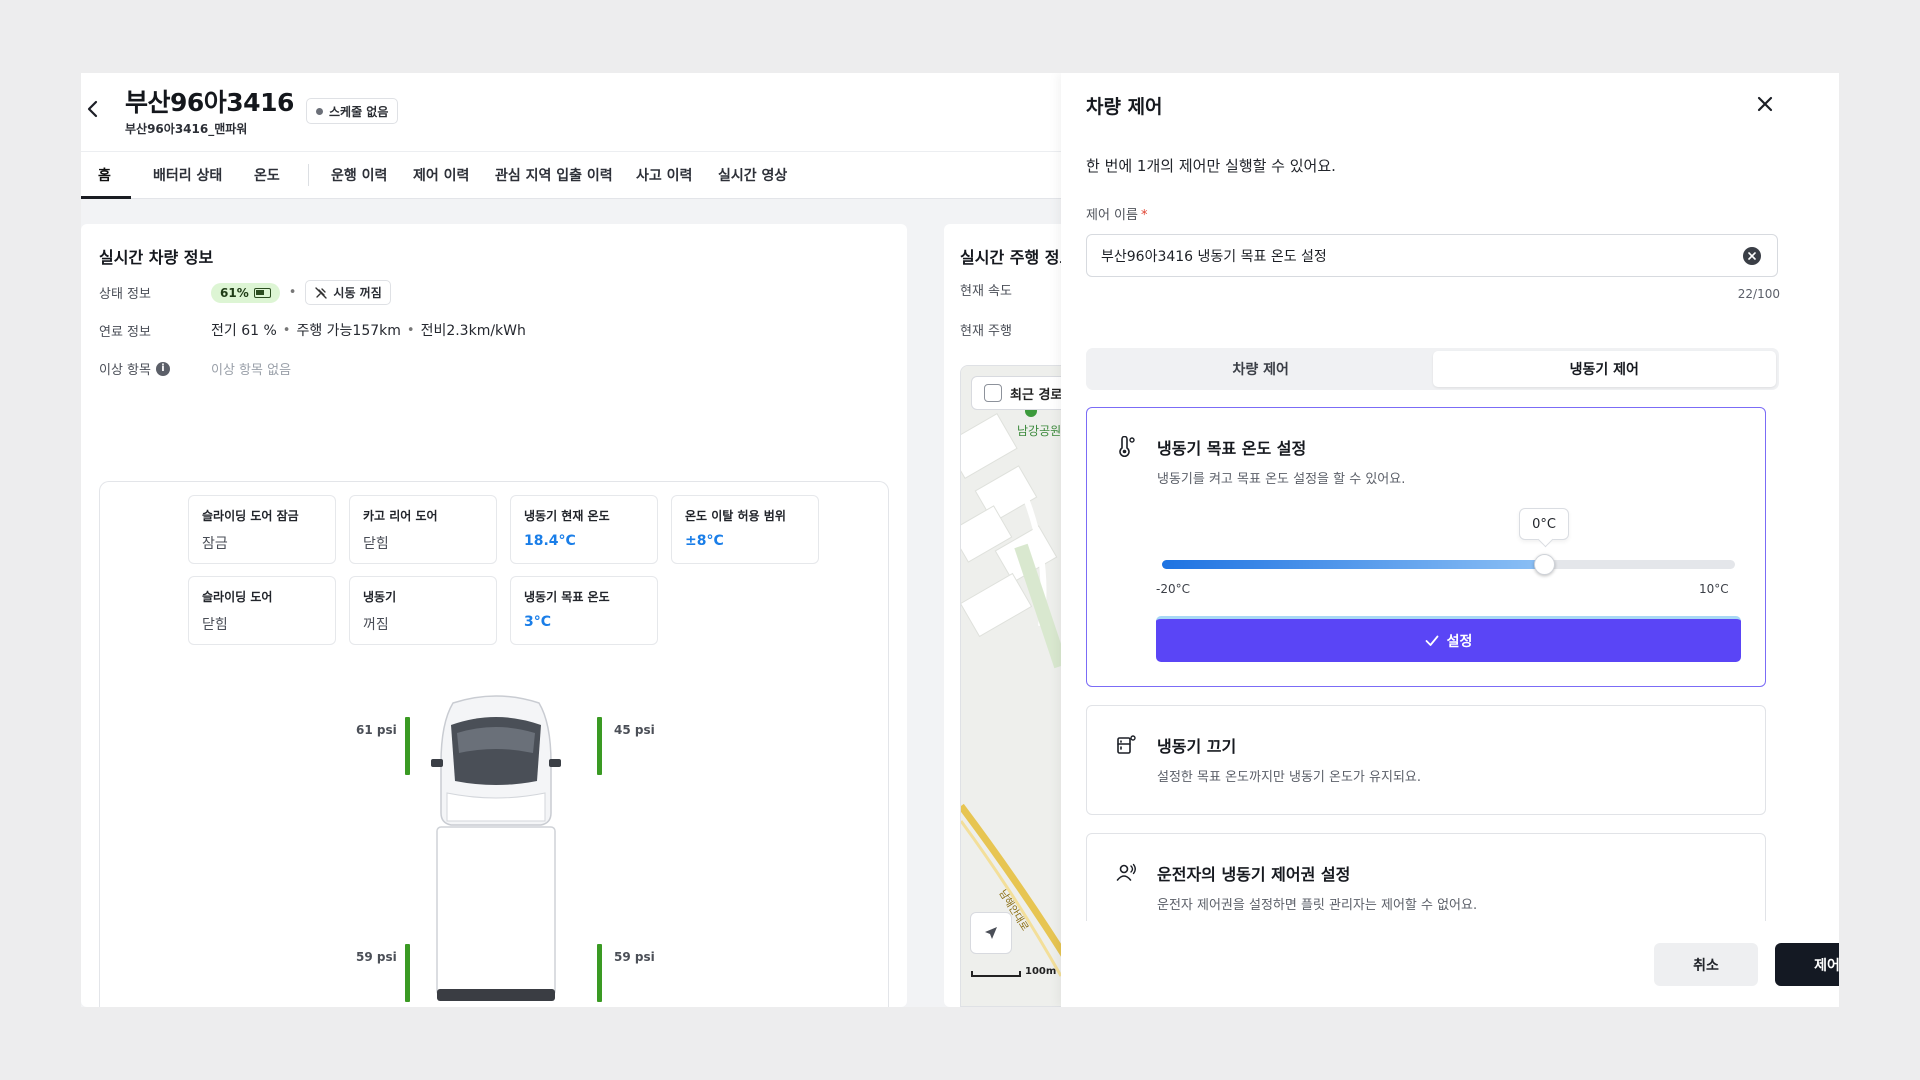  What do you see at coordinates (1017, 257) in the screenshot?
I see `realtime-driving-title: 실시간 주행 정보` at bounding box center [1017, 257].